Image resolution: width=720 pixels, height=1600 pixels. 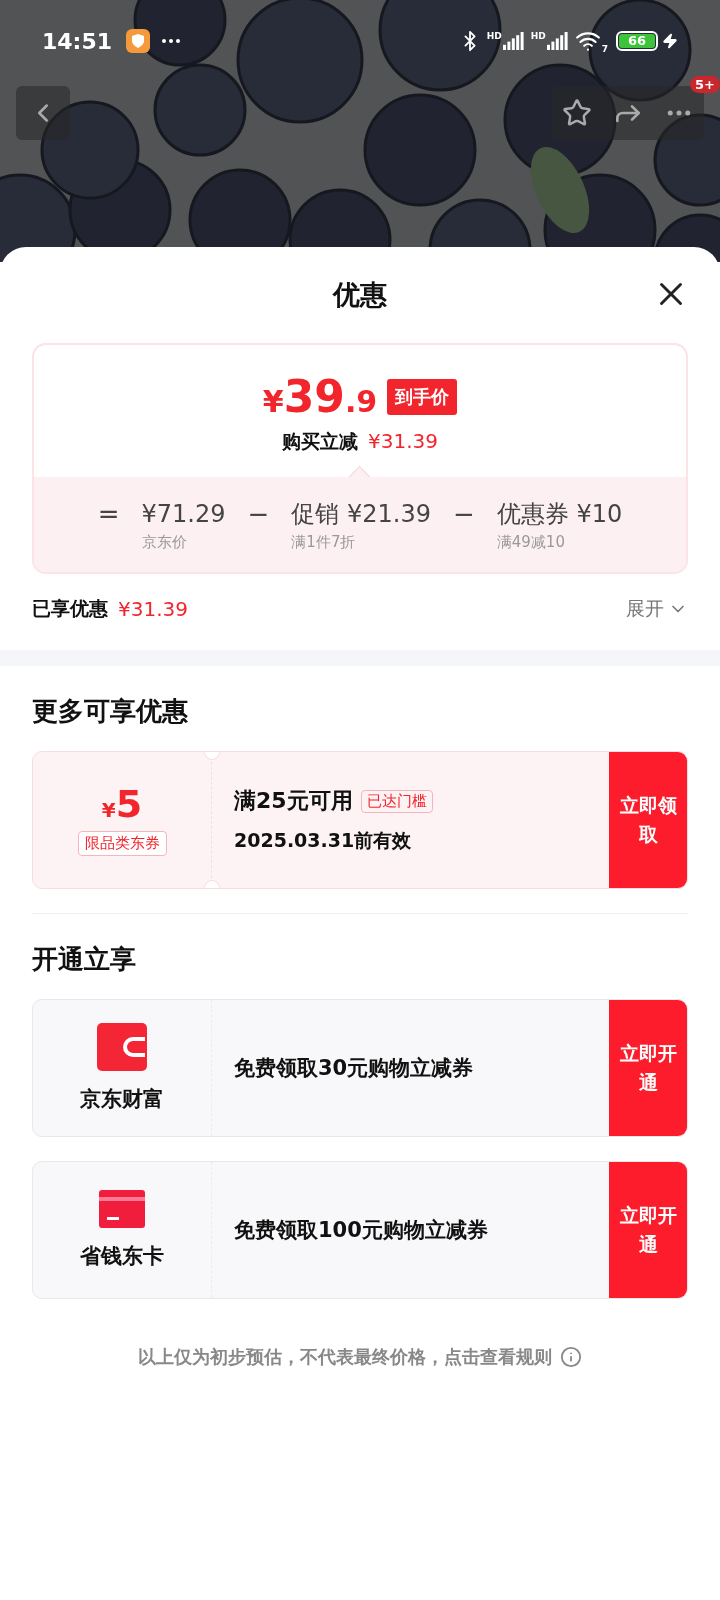 What do you see at coordinates (122, 1047) in the screenshot?
I see `wallet-icon` at bounding box center [122, 1047].